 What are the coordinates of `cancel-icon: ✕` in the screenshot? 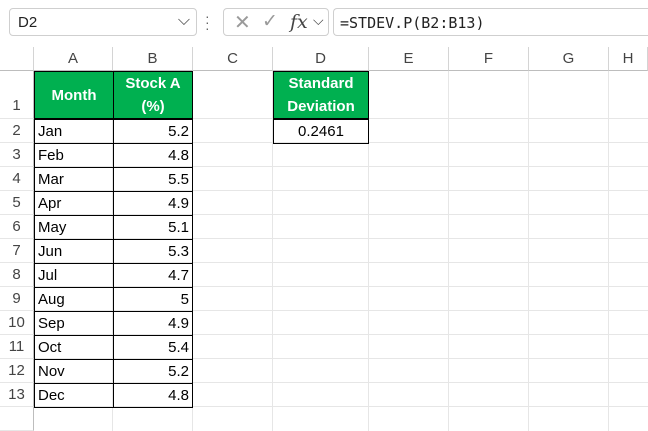 It's located at (242, 22).